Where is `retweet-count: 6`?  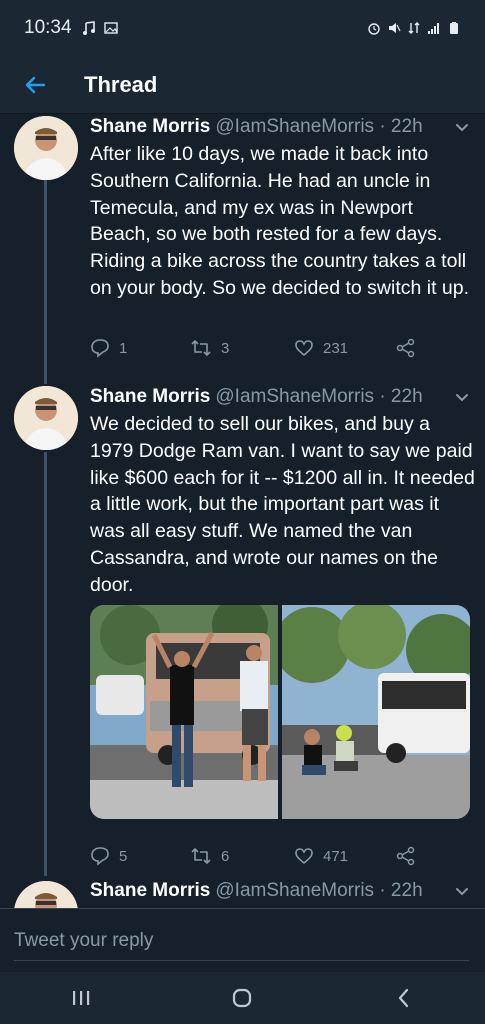
retweet-count: 6 is located at coordinates (225, 856).